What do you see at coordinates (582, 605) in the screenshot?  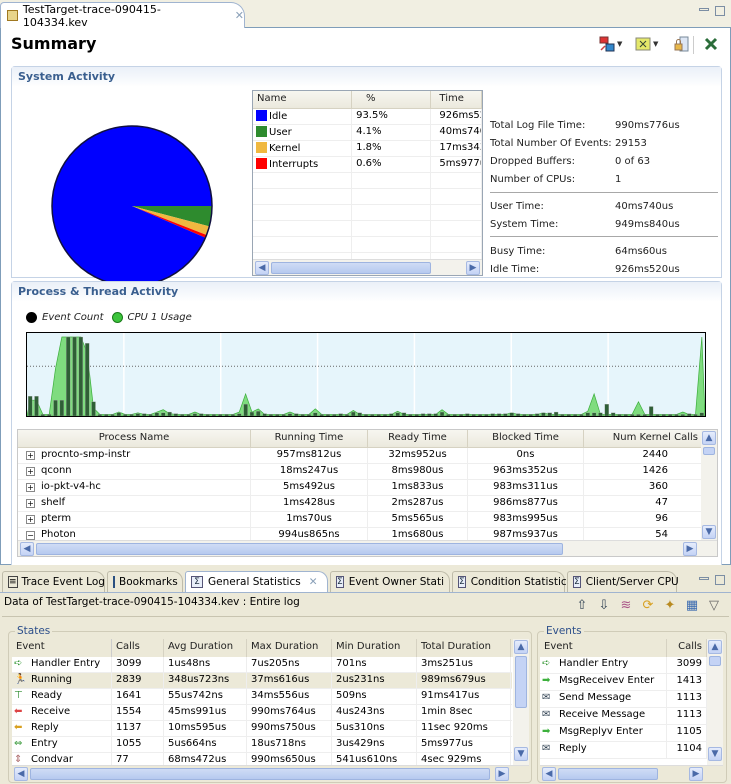 I see `sort-up-icon: ⇧` at bounding box center [582, 605].